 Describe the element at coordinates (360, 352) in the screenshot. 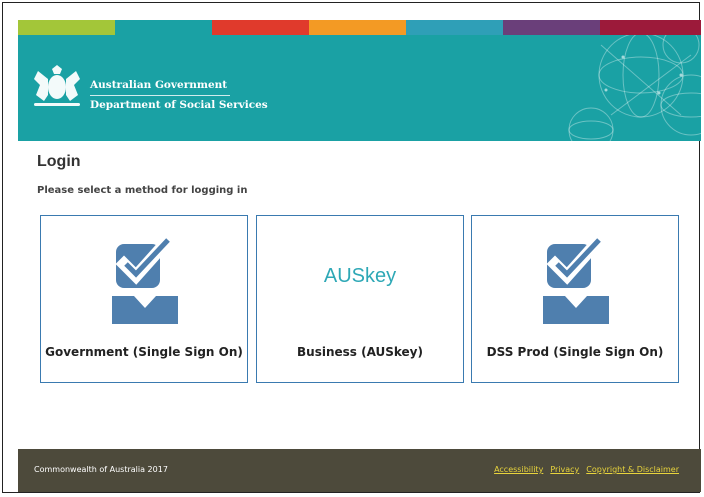

I see `card-label: Business (AUSkey)` at that location.